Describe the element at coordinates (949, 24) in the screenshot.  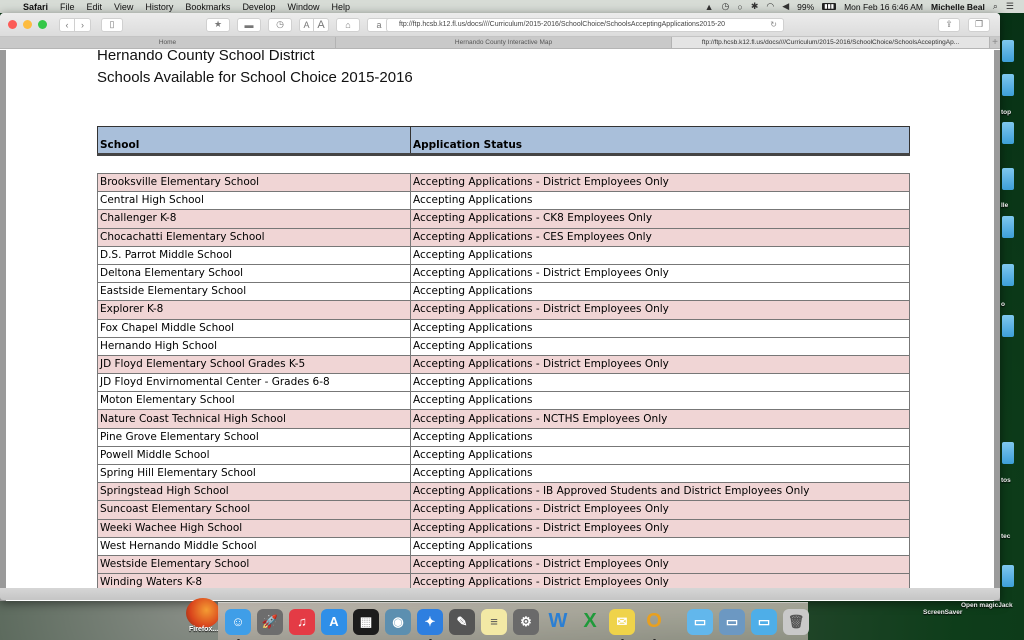
I see `share-button: ⇪` at that location.